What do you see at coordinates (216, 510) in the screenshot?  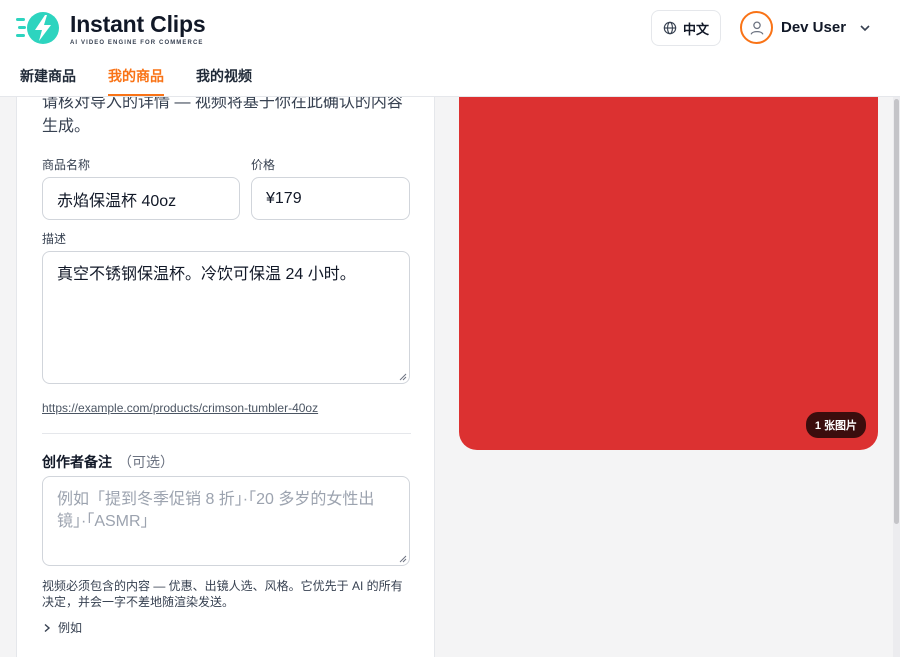 I see `creator-notes-placeholder: 例如「提到冬季促销 8 折」·「20 多岁的女性出镜」·「ASMR」` at bounding box center [216, 510].